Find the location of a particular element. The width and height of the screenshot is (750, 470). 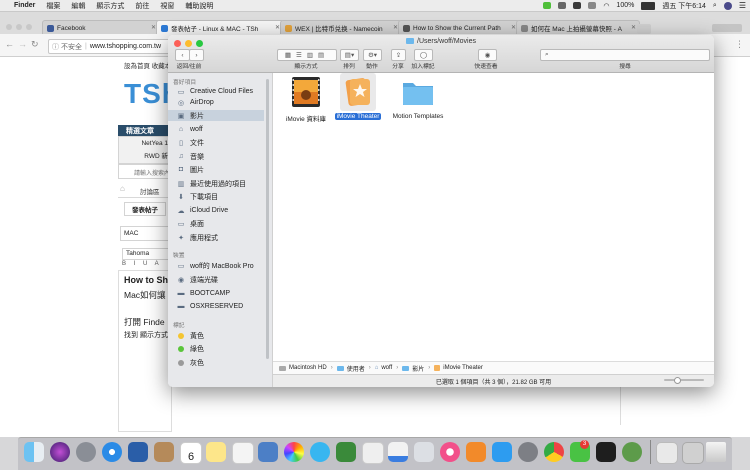

arrange-button: ▤▾ is located at coordinates (349, 55).